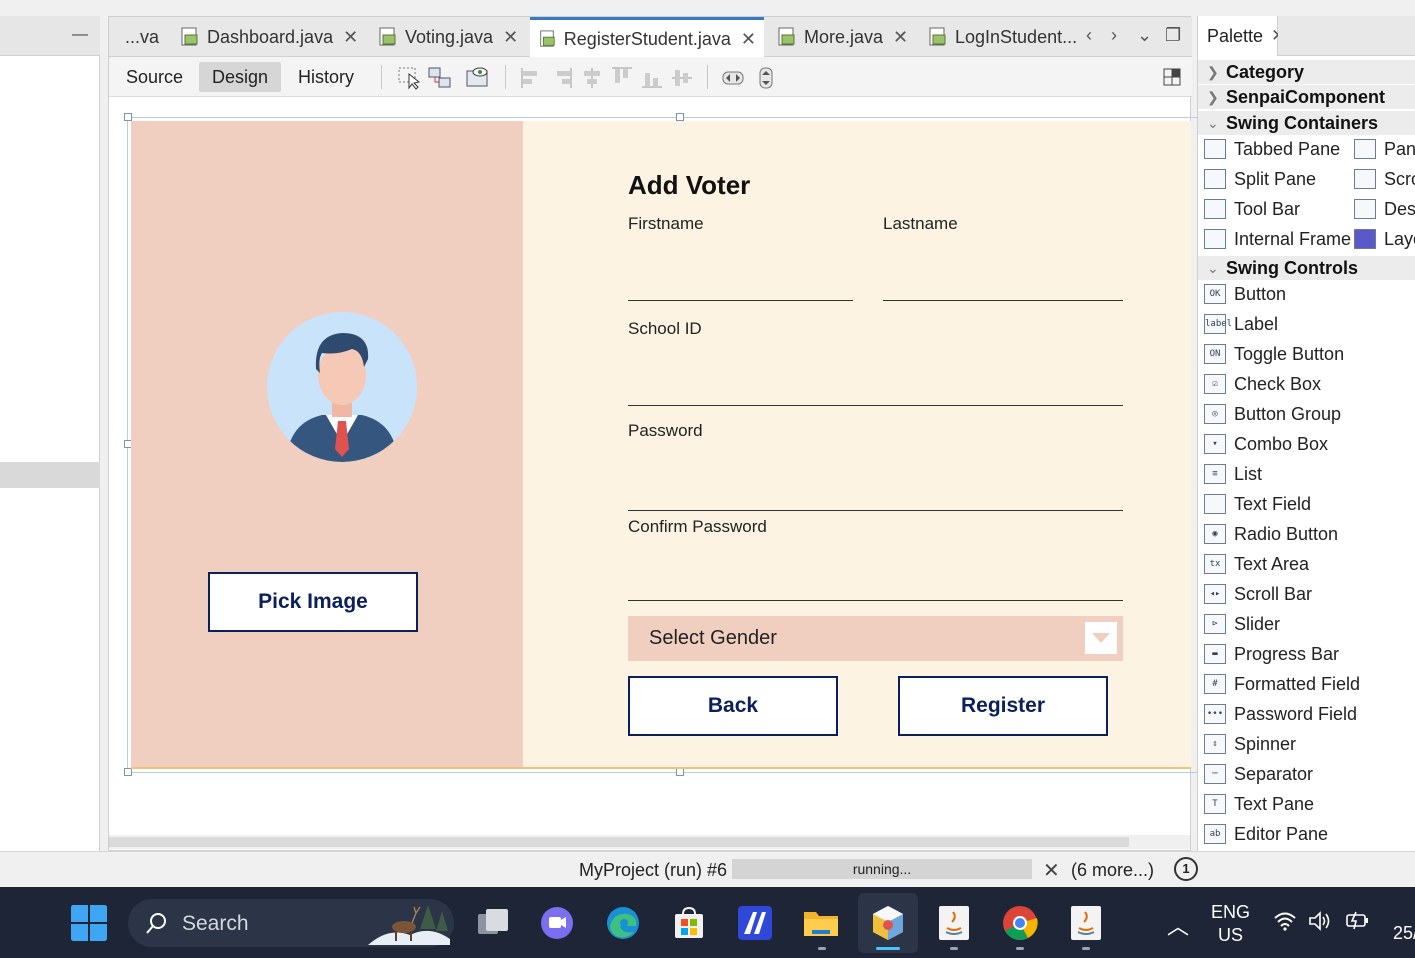  I want to click on connection-mode-icon, so click(440, 78).